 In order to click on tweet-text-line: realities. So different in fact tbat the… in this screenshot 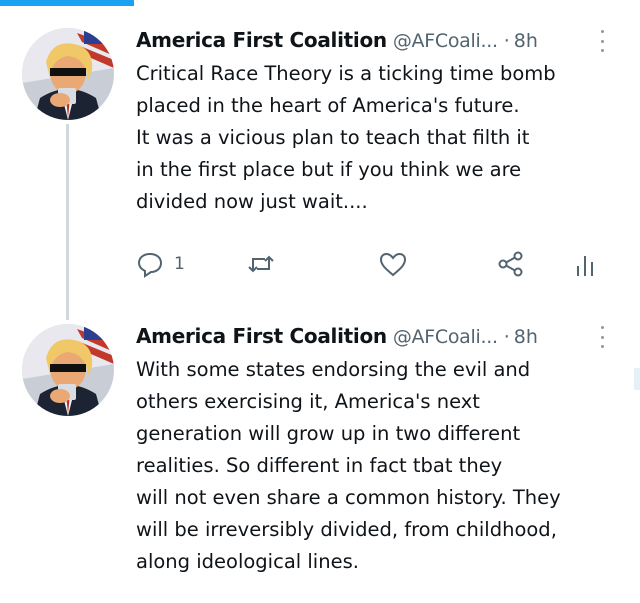, I will do `click(319, 465)`.